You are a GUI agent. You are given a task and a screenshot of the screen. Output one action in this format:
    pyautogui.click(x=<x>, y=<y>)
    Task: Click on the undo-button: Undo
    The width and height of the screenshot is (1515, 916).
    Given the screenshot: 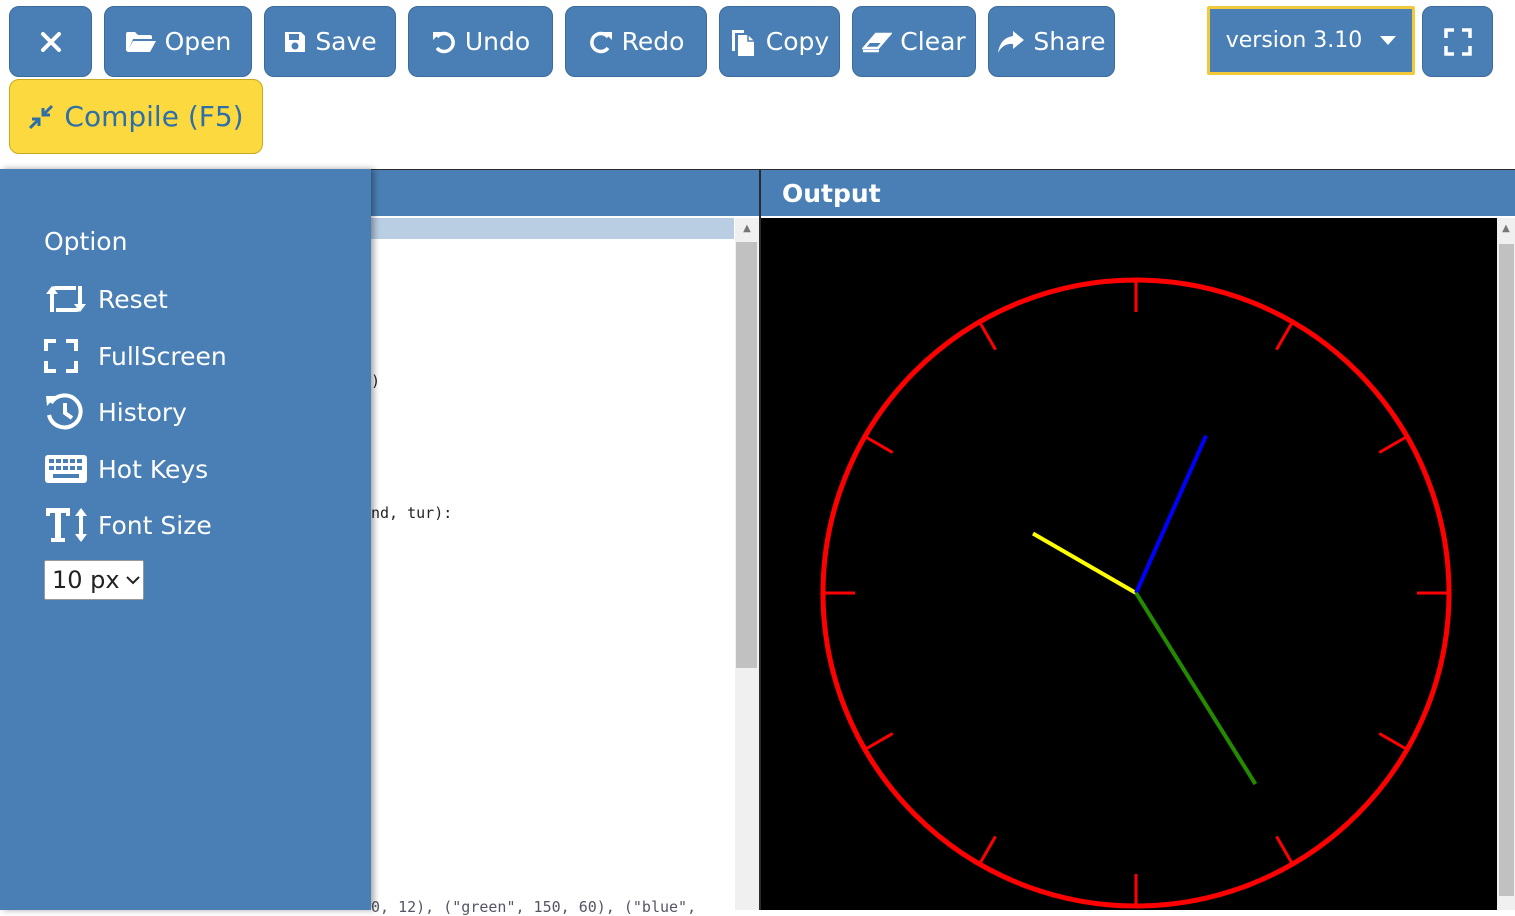 What is the action you would take?
    pyautogui.click(x=480, y=41)
    